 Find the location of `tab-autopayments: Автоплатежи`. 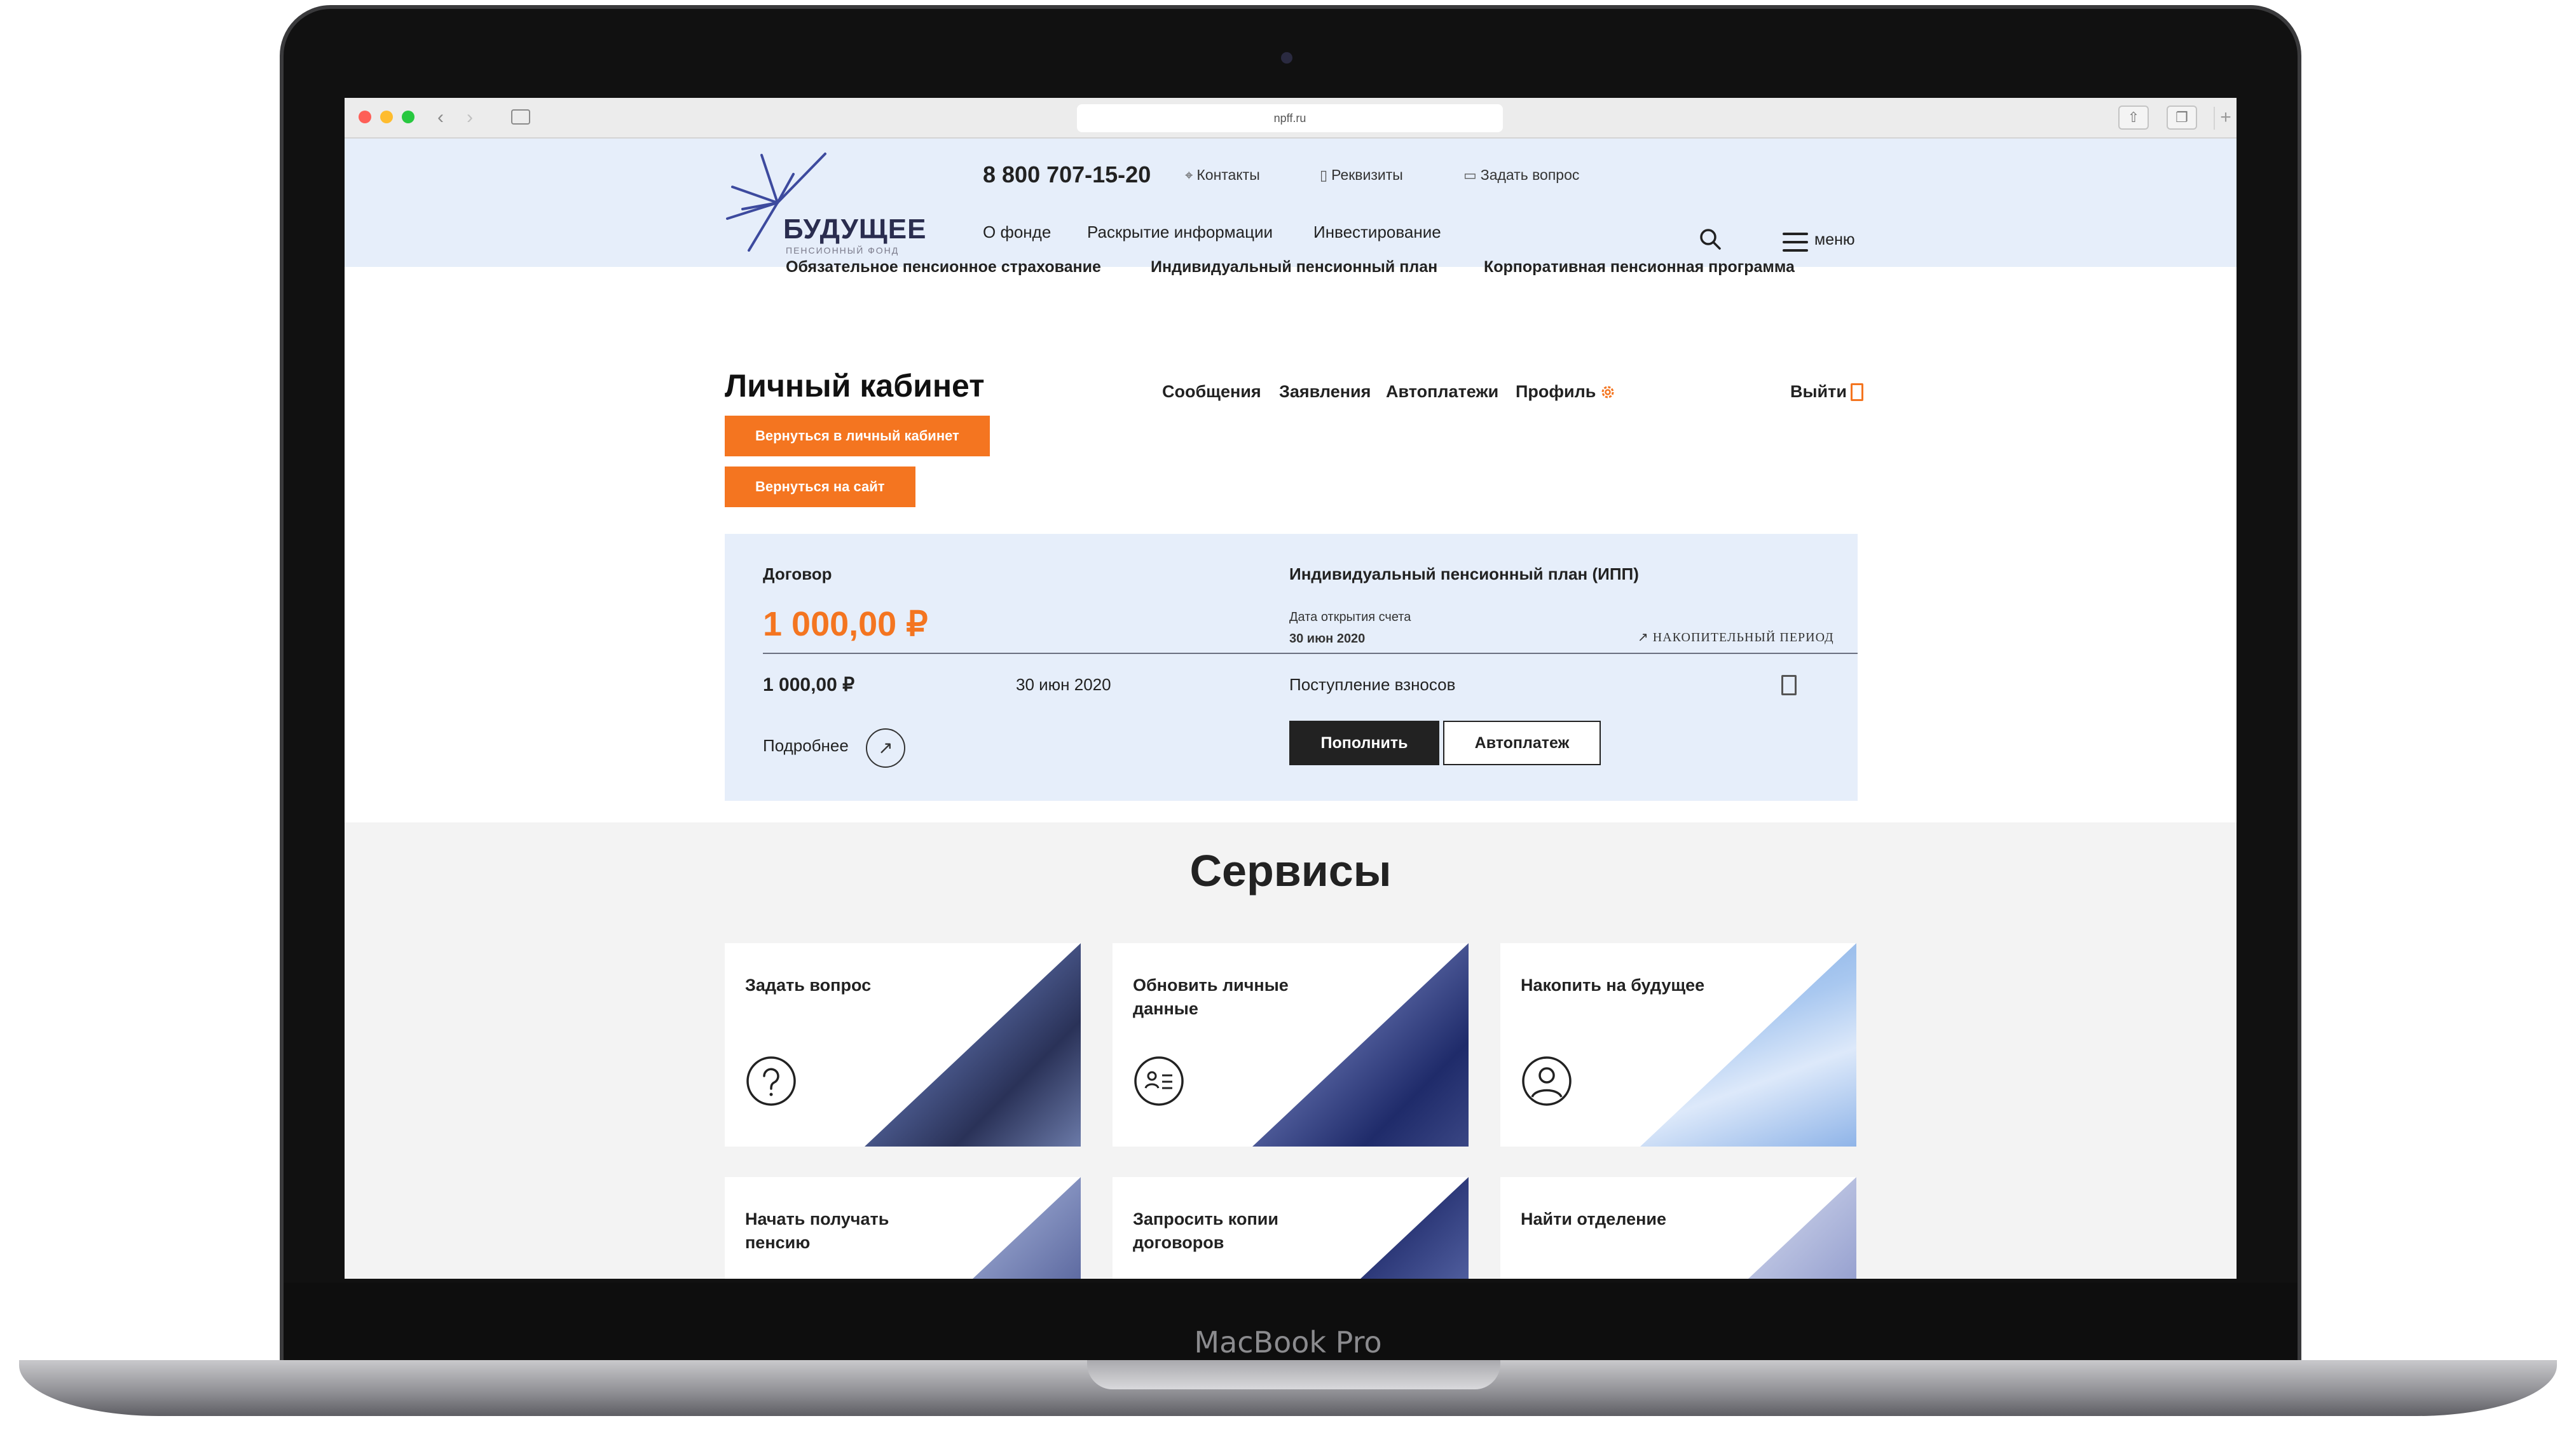

tab-autopayments: Автоплатежи is located at coordinates (1442, 392).